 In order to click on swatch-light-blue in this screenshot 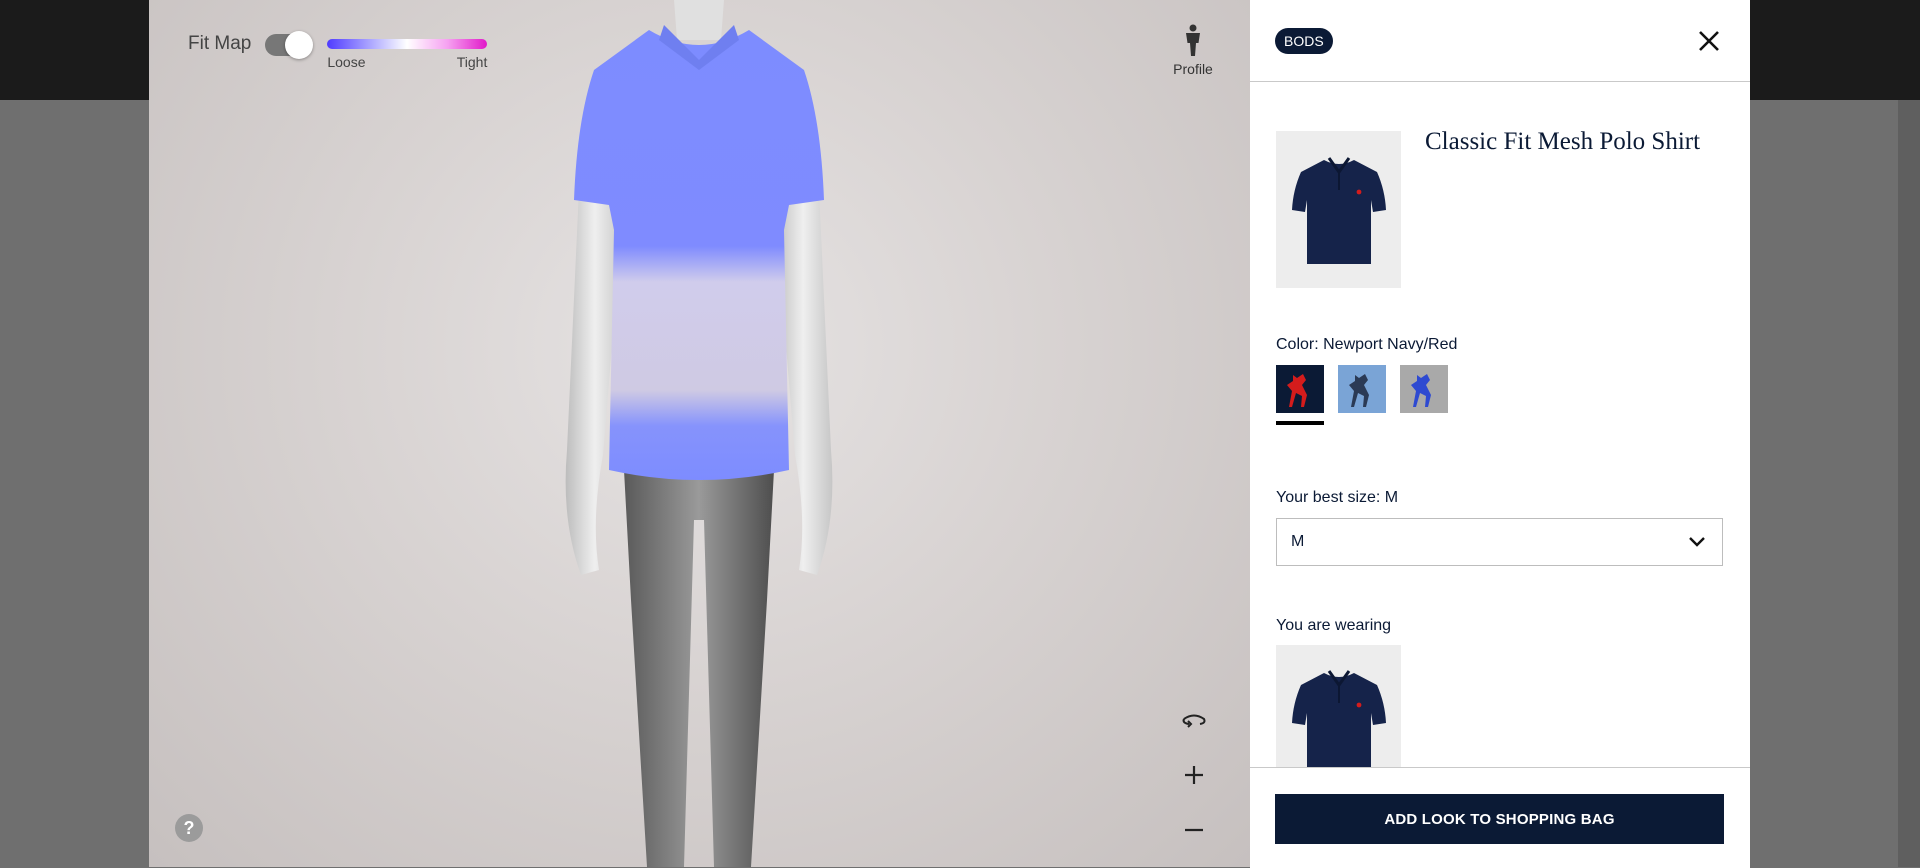, I will do `click(1362, 389)`.